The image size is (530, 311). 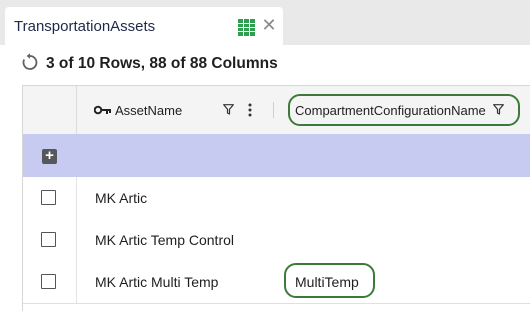 What do you see at coordinates (276, 156) in the screenshot?
I see `add-row-bar: +` at bounding box center [276, 156].